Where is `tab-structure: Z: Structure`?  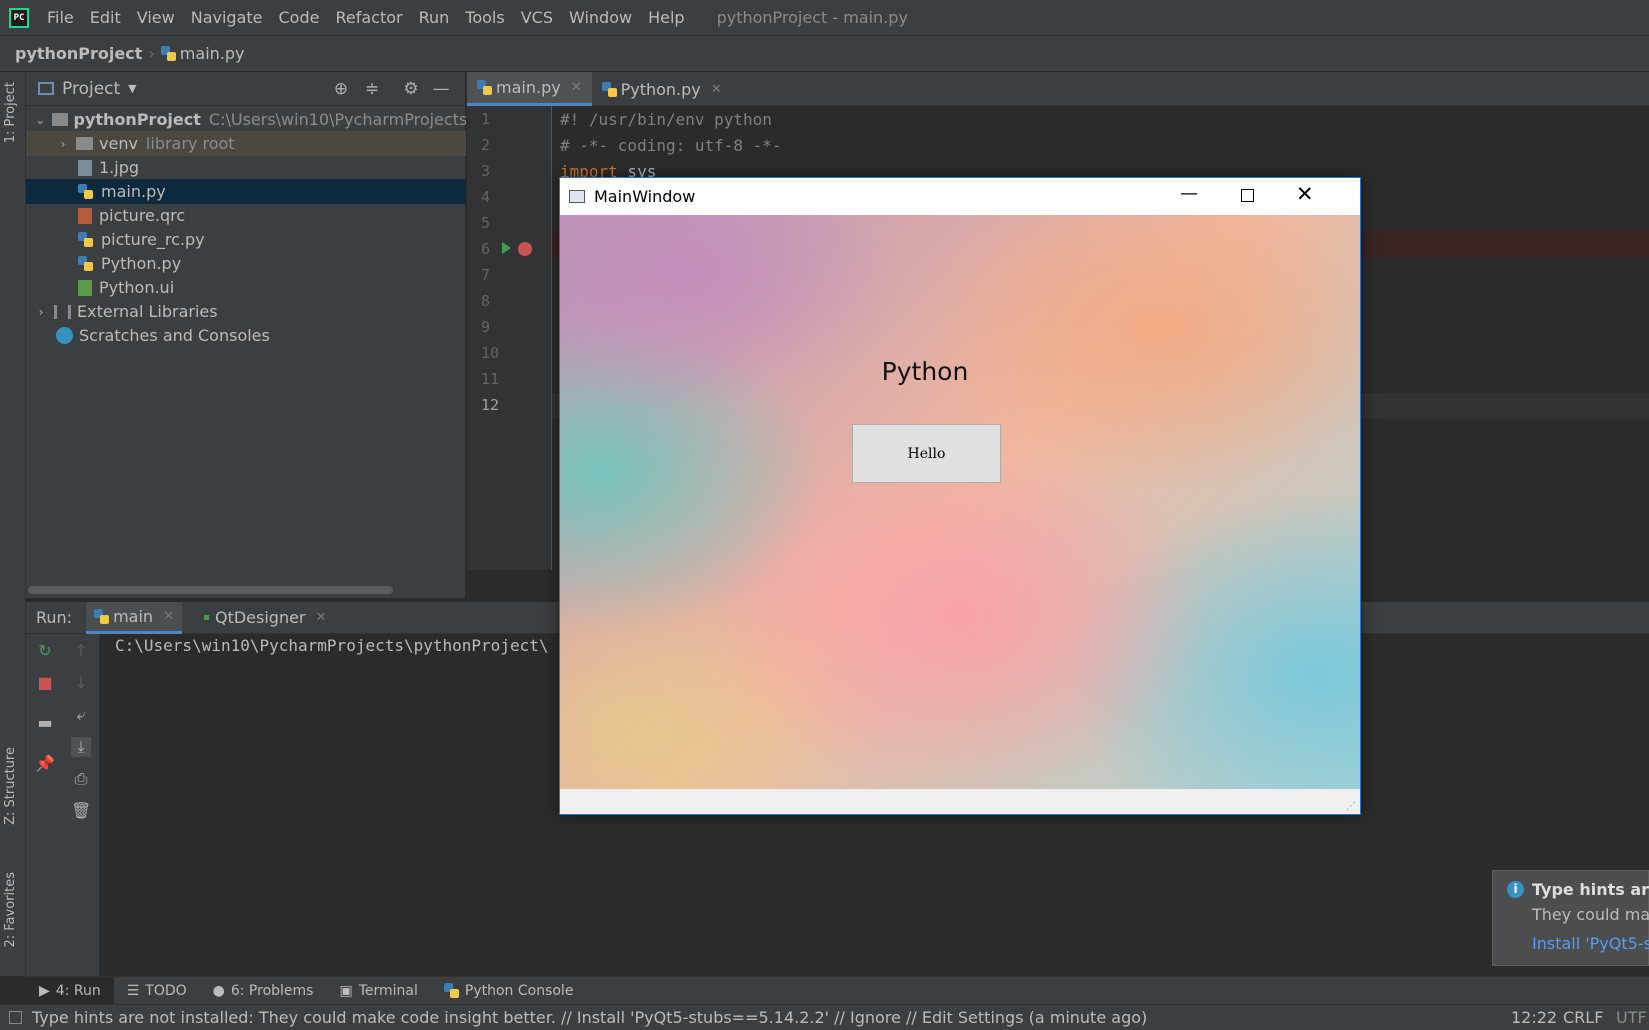 tab-structure: Z: Structure is located at coordinates (10, 786).